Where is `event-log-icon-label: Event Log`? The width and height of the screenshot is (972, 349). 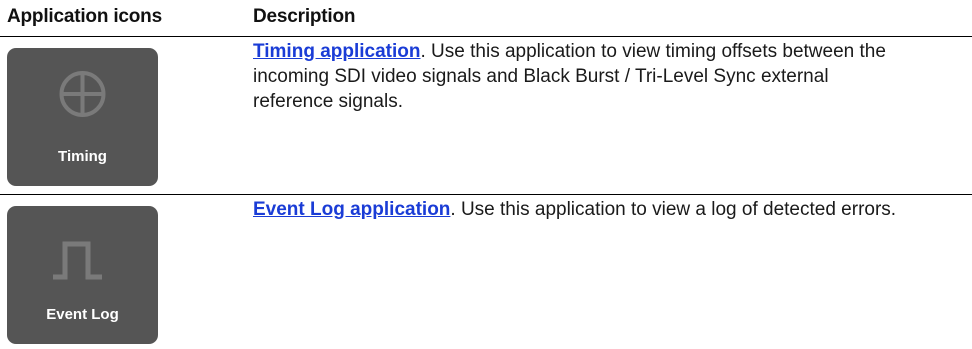 event-log-icon-label: Event Log is located at coordinates (82, 314).